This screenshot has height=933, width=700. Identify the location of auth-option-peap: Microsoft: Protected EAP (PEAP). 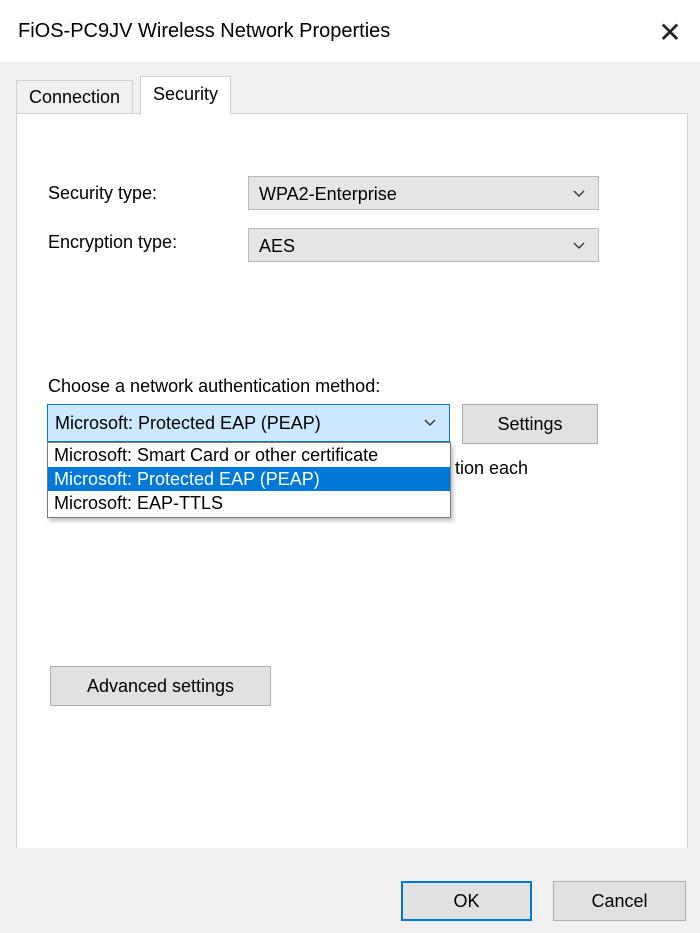
(249, 479).